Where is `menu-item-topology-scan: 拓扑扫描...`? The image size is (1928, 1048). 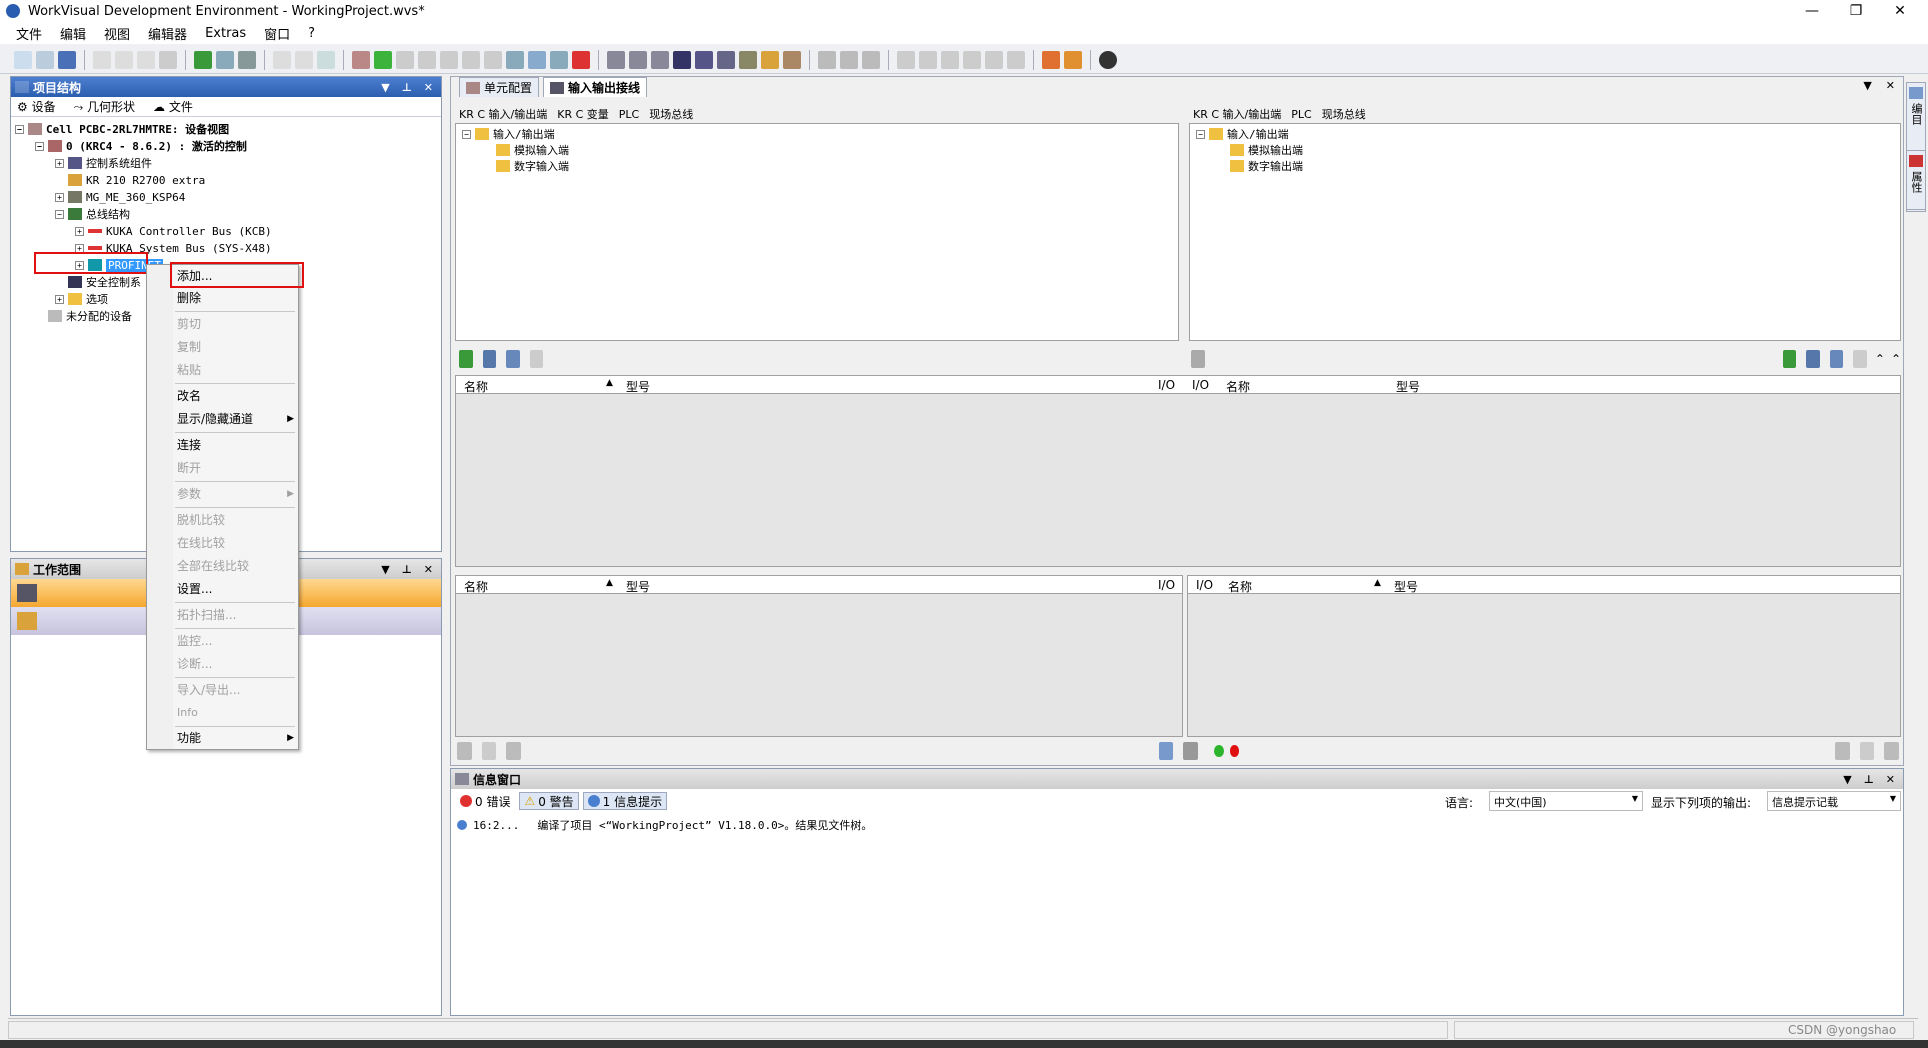
menu-item-topology-scan: 拓扑扫描... is located at coordinates (206, 615).